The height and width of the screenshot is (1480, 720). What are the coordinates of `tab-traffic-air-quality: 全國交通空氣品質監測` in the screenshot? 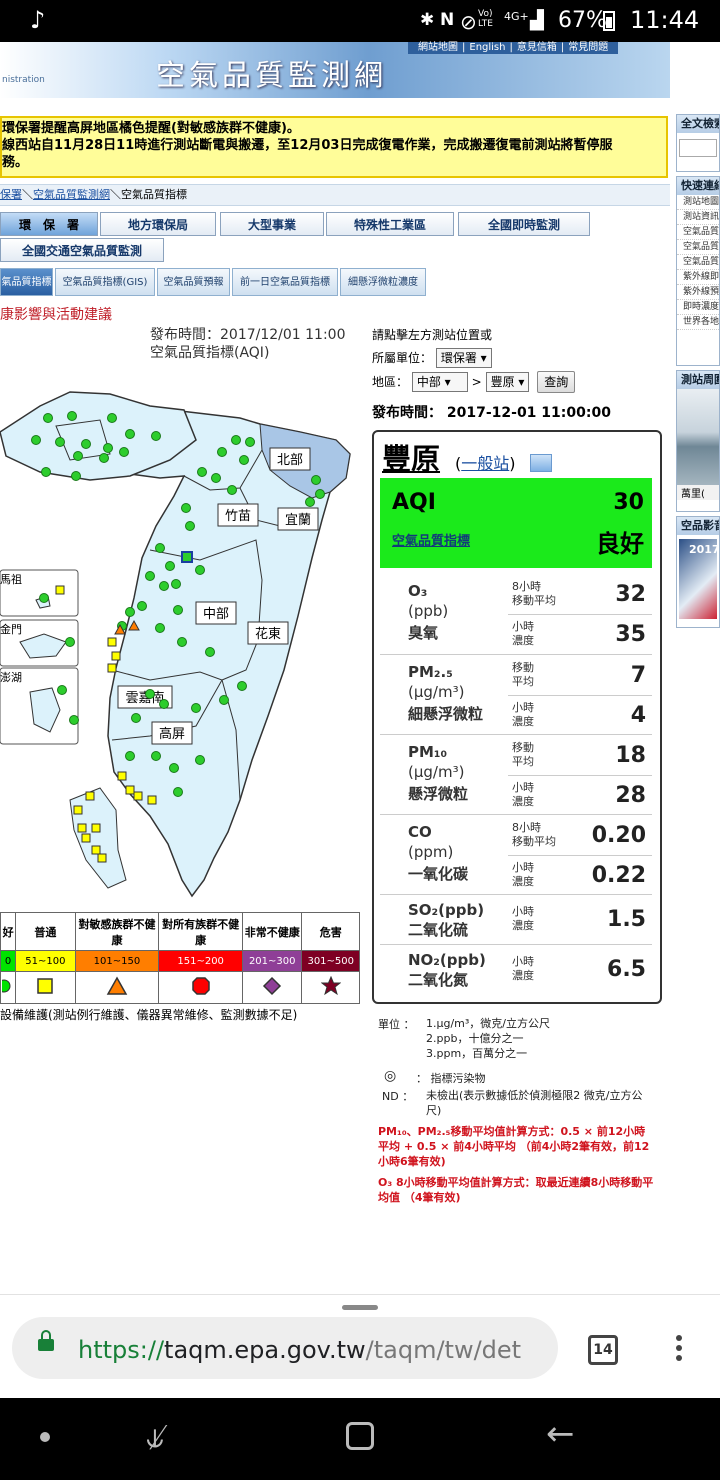 It's located at (82, 250).